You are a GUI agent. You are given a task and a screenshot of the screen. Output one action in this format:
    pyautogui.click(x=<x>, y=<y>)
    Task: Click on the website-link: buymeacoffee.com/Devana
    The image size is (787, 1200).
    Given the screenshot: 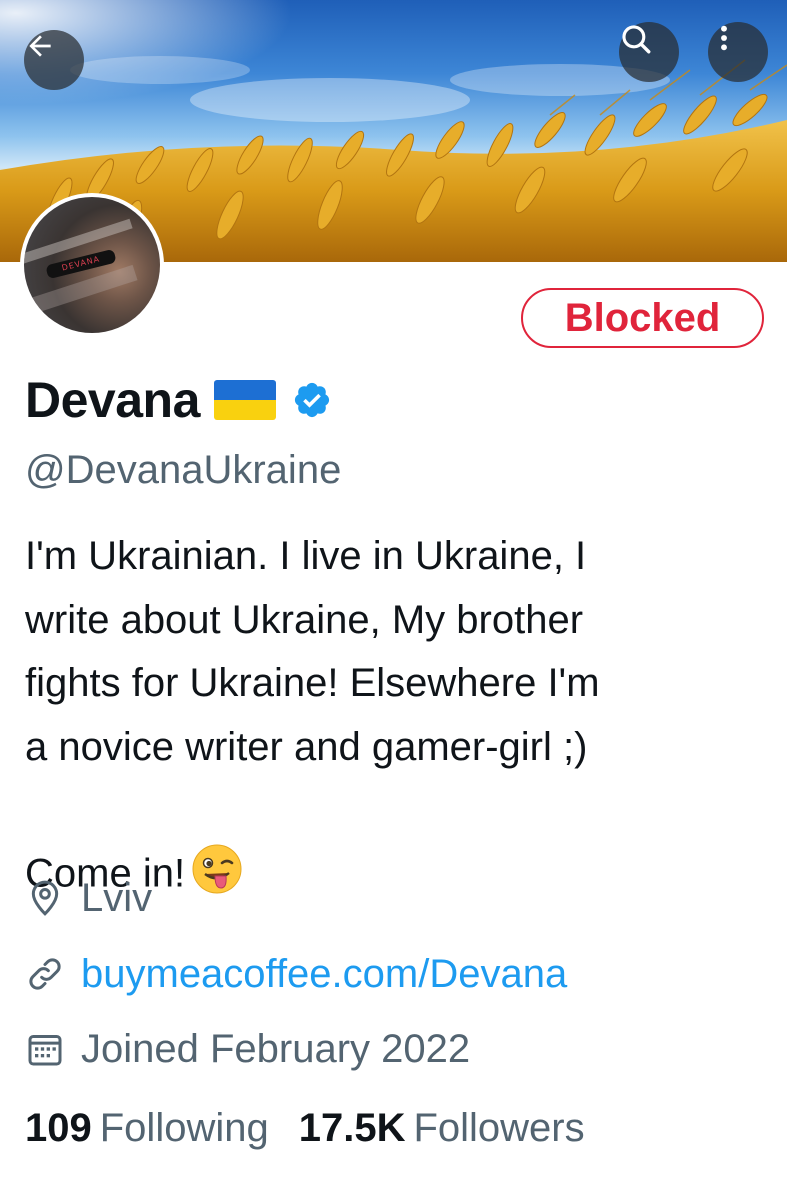 What is the action you would take?
    pyautogui.click(x=324, y=974)
    